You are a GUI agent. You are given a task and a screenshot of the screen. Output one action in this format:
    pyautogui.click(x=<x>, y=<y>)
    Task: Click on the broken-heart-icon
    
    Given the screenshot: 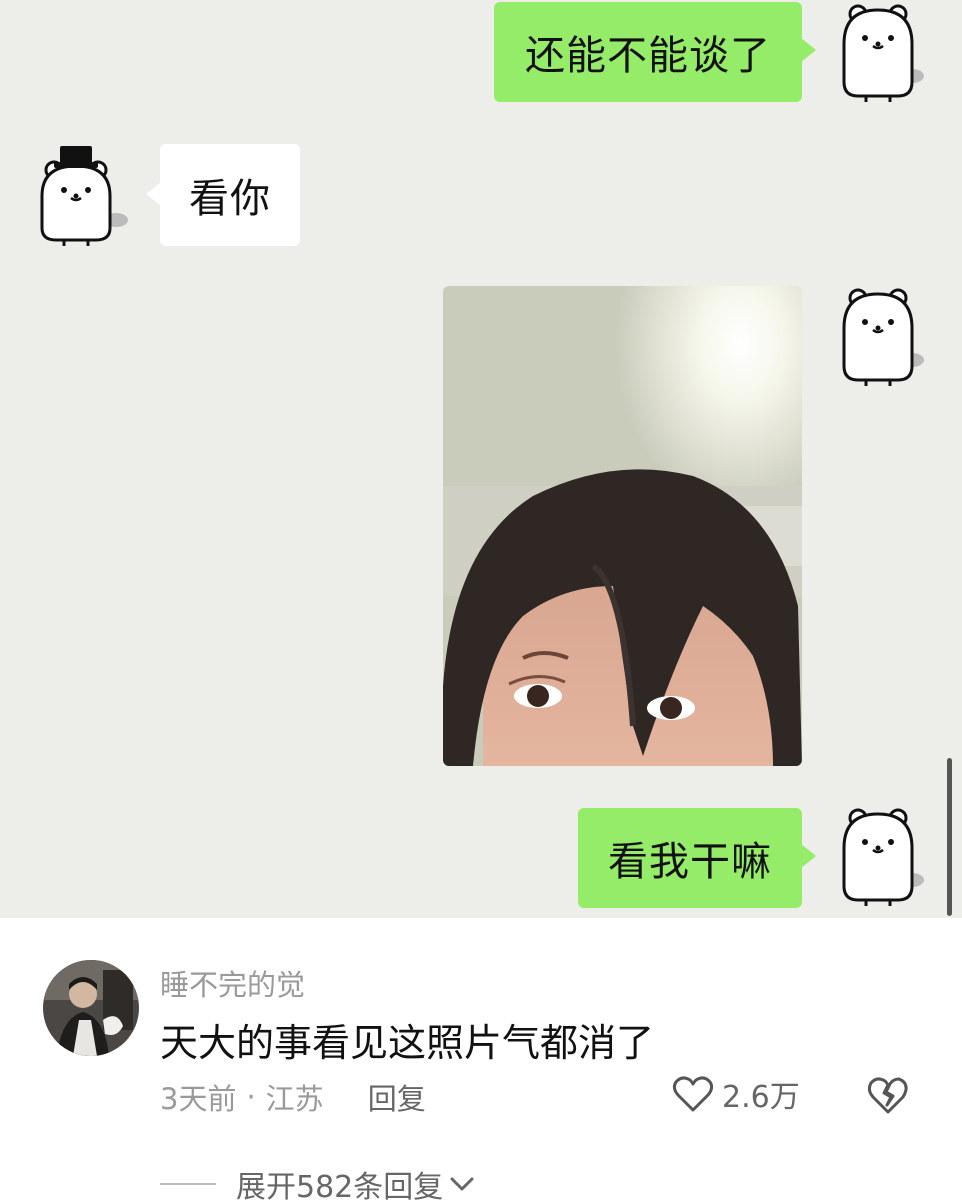 What is the action you would take?
    pyautogui.click(x=888, y=1095)
    